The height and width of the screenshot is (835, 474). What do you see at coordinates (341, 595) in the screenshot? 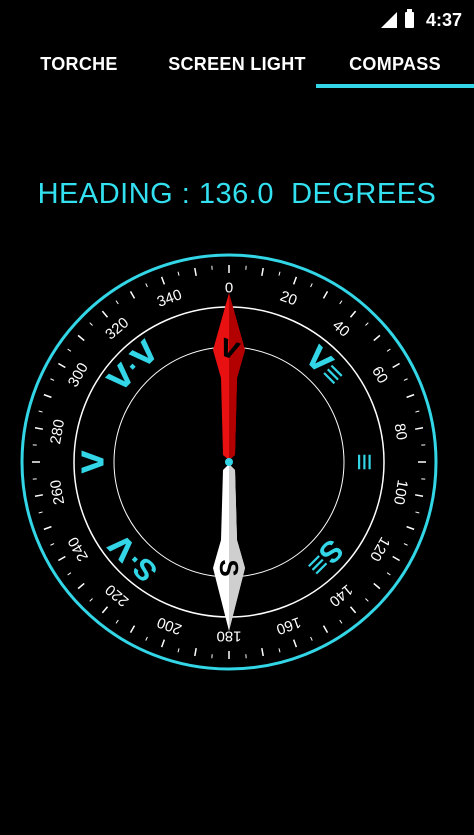
I see `degree-label: 140` at bounding box center [341, 595].